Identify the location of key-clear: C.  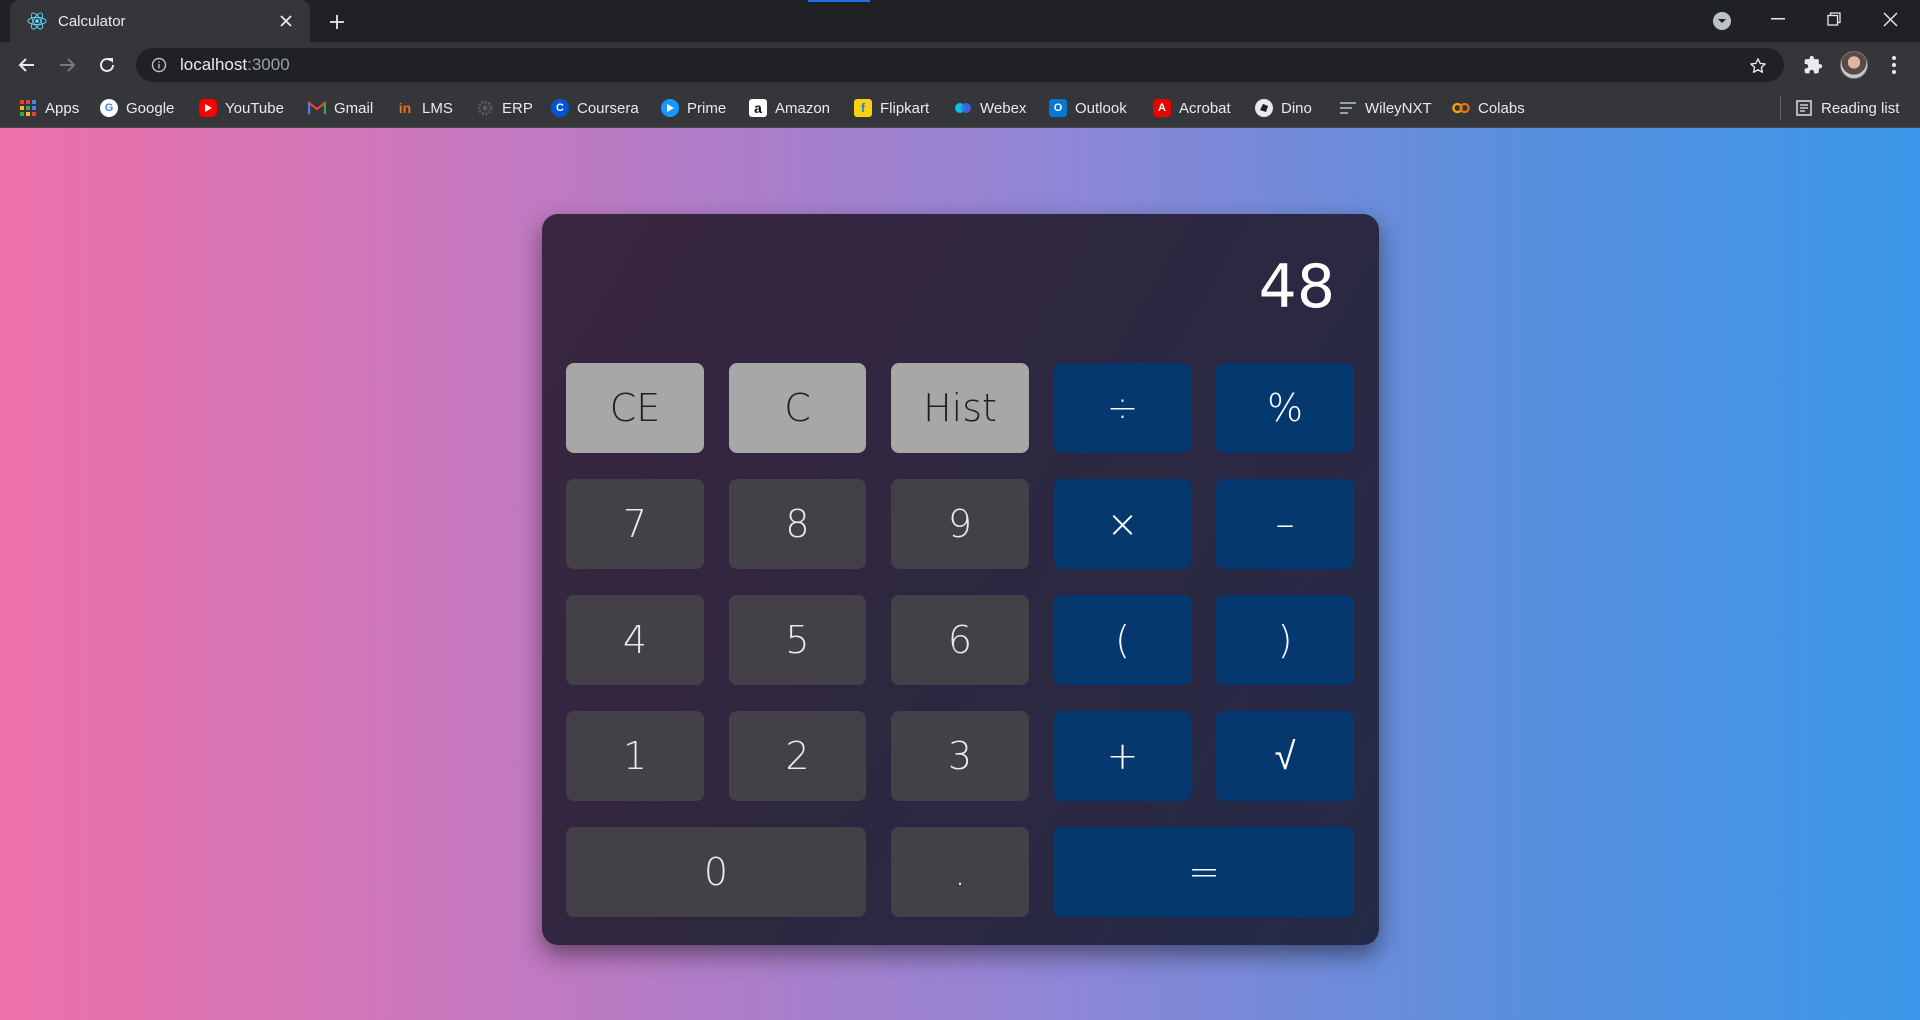
(797, 408).